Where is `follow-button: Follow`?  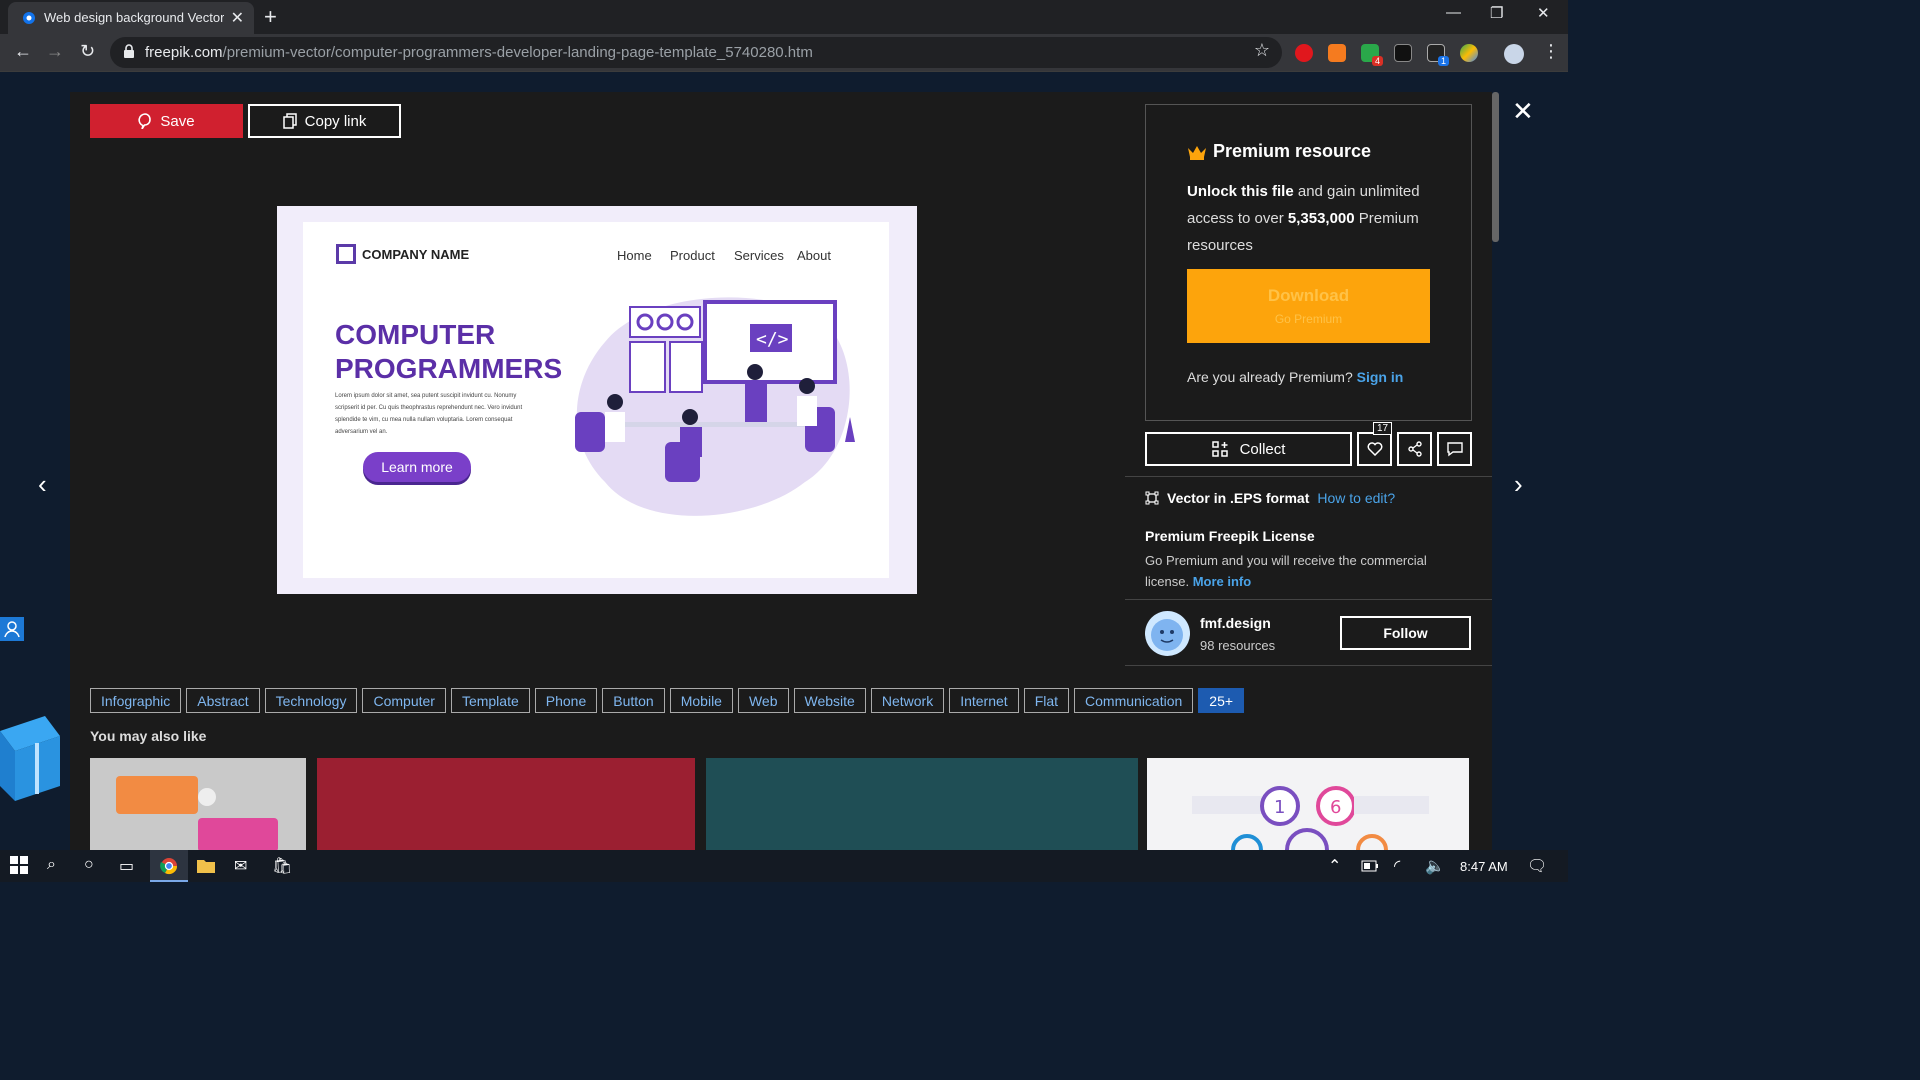
follow-button: Follow is located at coordinates (1405, 633).